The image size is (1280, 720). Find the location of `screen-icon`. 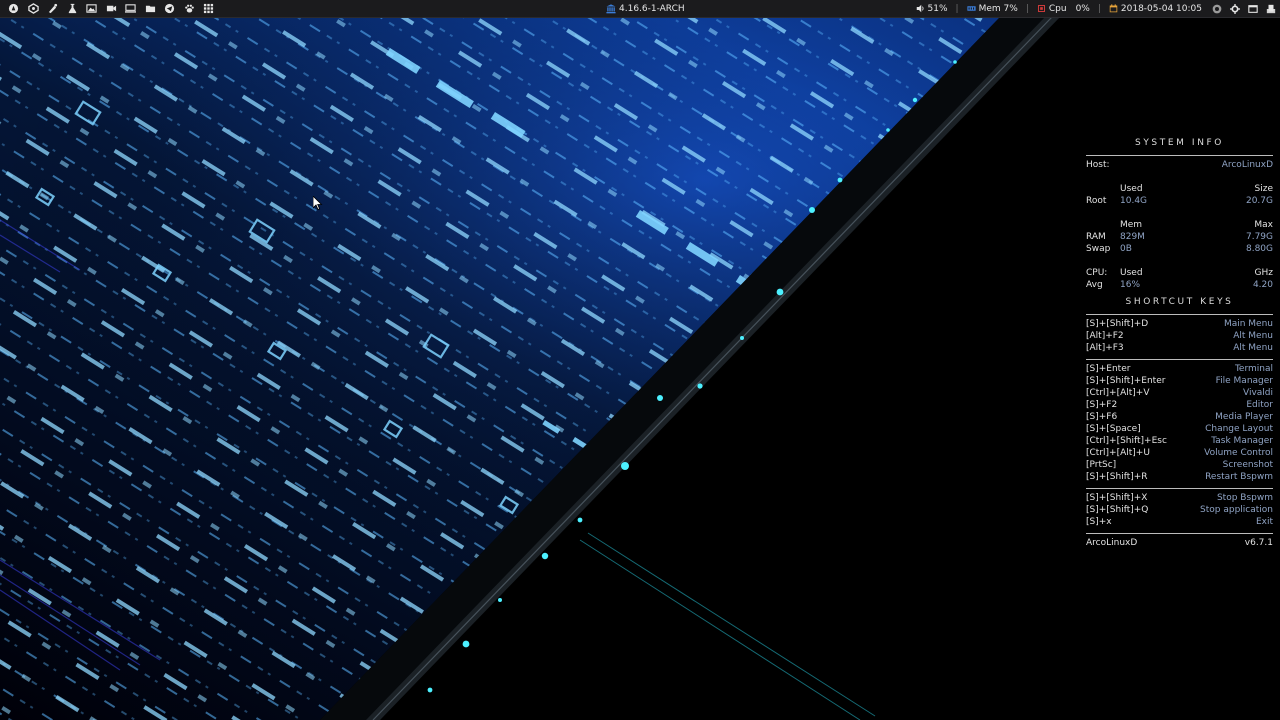

screen-icon is located at coordinates (131, 8).